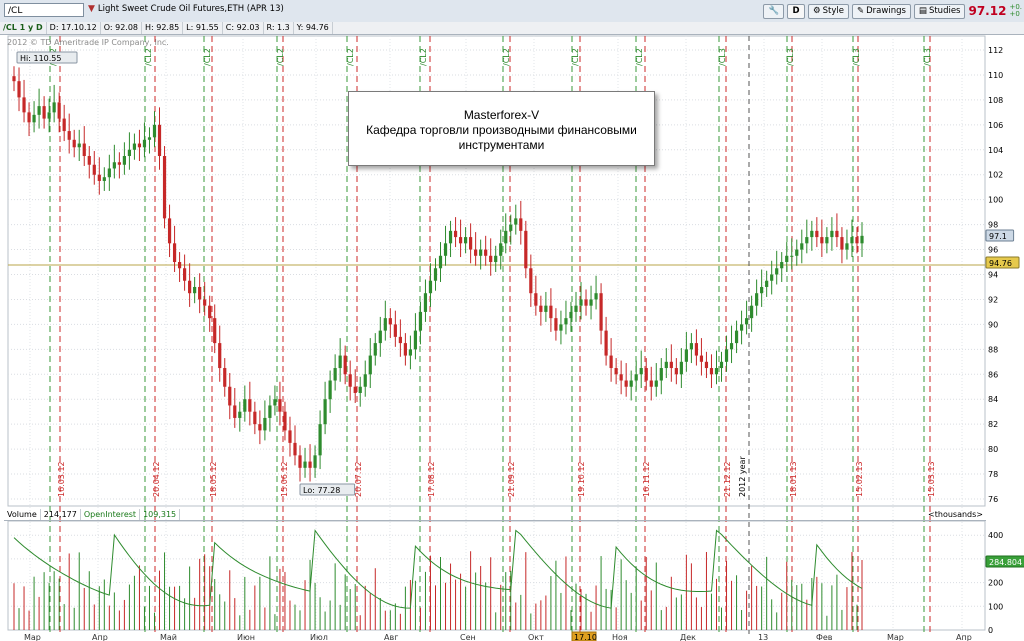 Image resolution: width=1024 pixels, height=641 pixels. I want to click on volume-label: Volume, so click(22, 514).